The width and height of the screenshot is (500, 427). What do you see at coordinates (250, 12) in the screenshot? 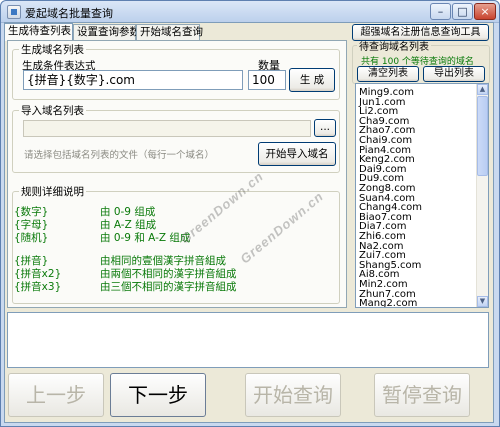
I see `title-bar: 爱起域名批量查询 – □ ×` at bounding box center [250, 12].